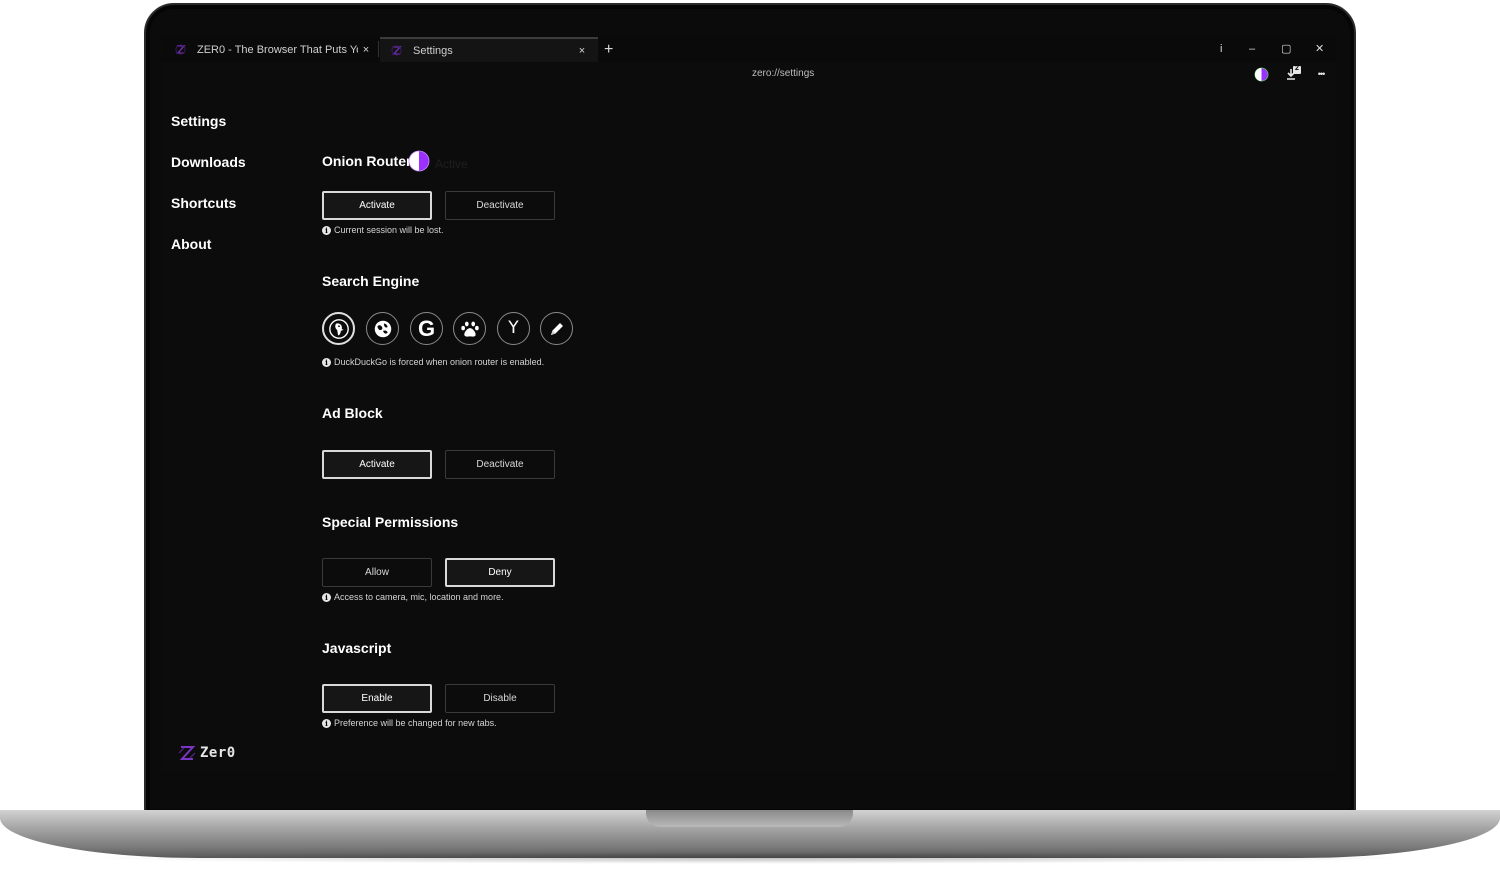  I want to click on permissions-allow-button: Allow, so click(377, 572).